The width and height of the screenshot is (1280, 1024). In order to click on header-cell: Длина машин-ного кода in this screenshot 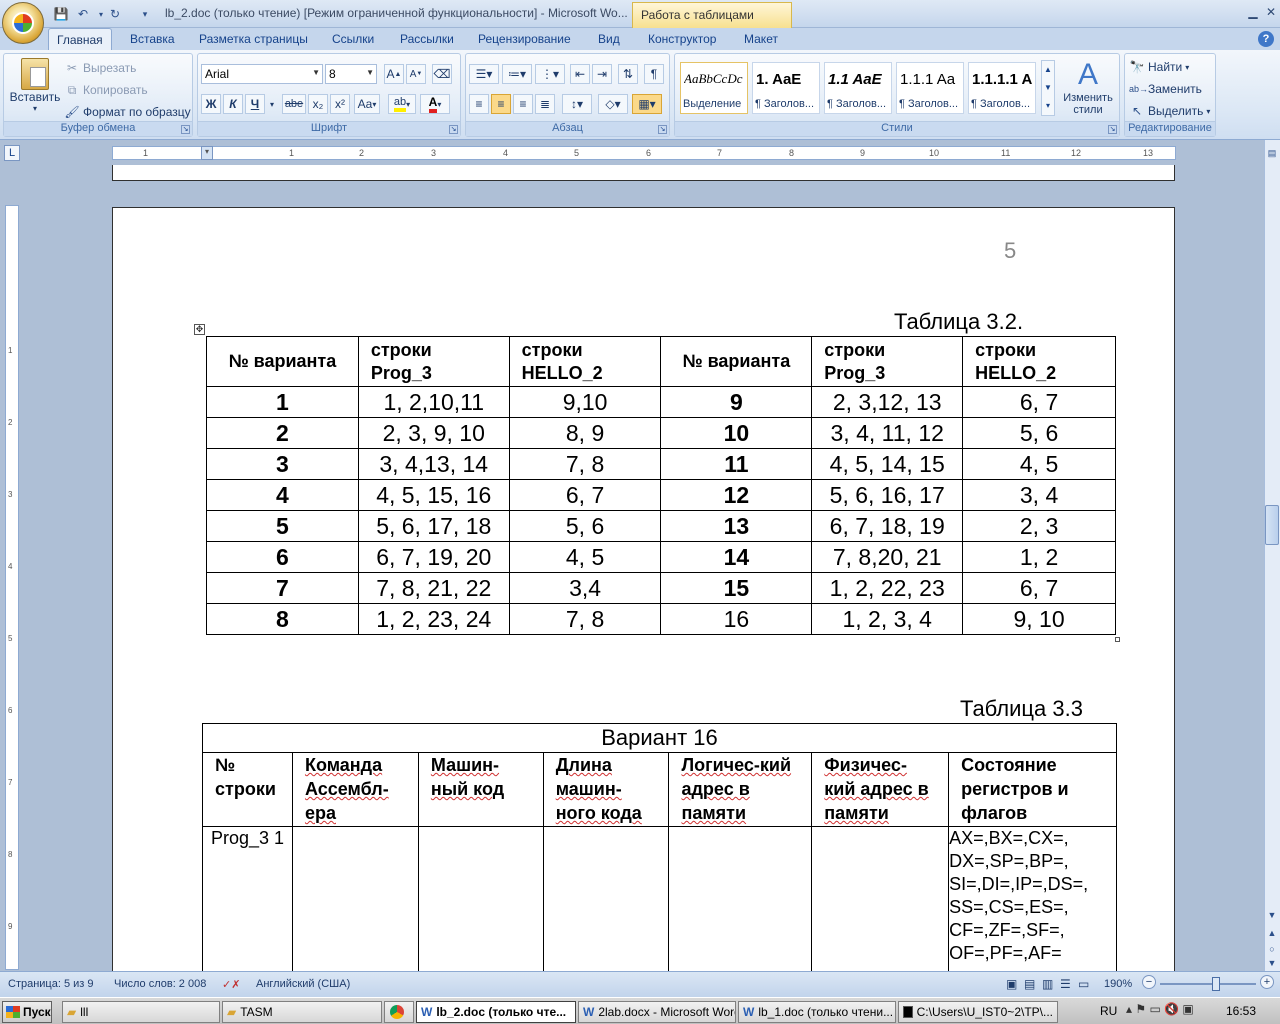, I will do `click(606, 789)`.